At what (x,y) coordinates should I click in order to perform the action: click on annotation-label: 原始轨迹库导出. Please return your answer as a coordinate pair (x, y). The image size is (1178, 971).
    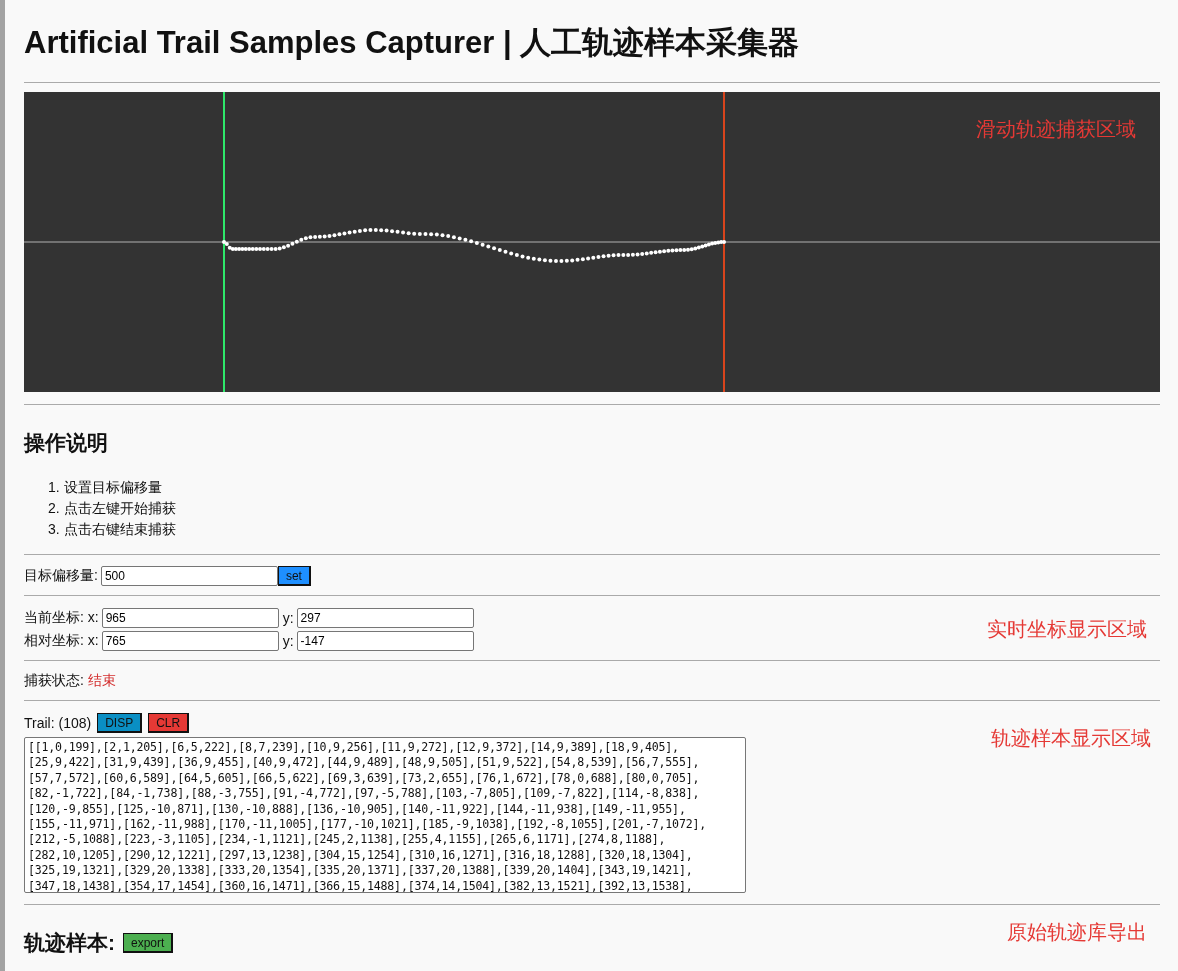
    Looking at the image, I should click on (1077, 932).